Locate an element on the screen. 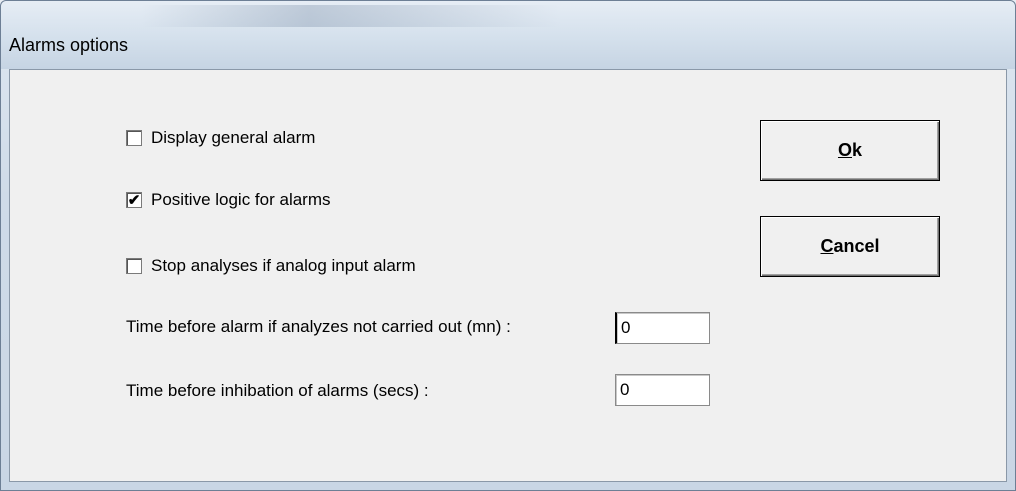  ok-button-accelerator: O is located at coordinates (844, 150).